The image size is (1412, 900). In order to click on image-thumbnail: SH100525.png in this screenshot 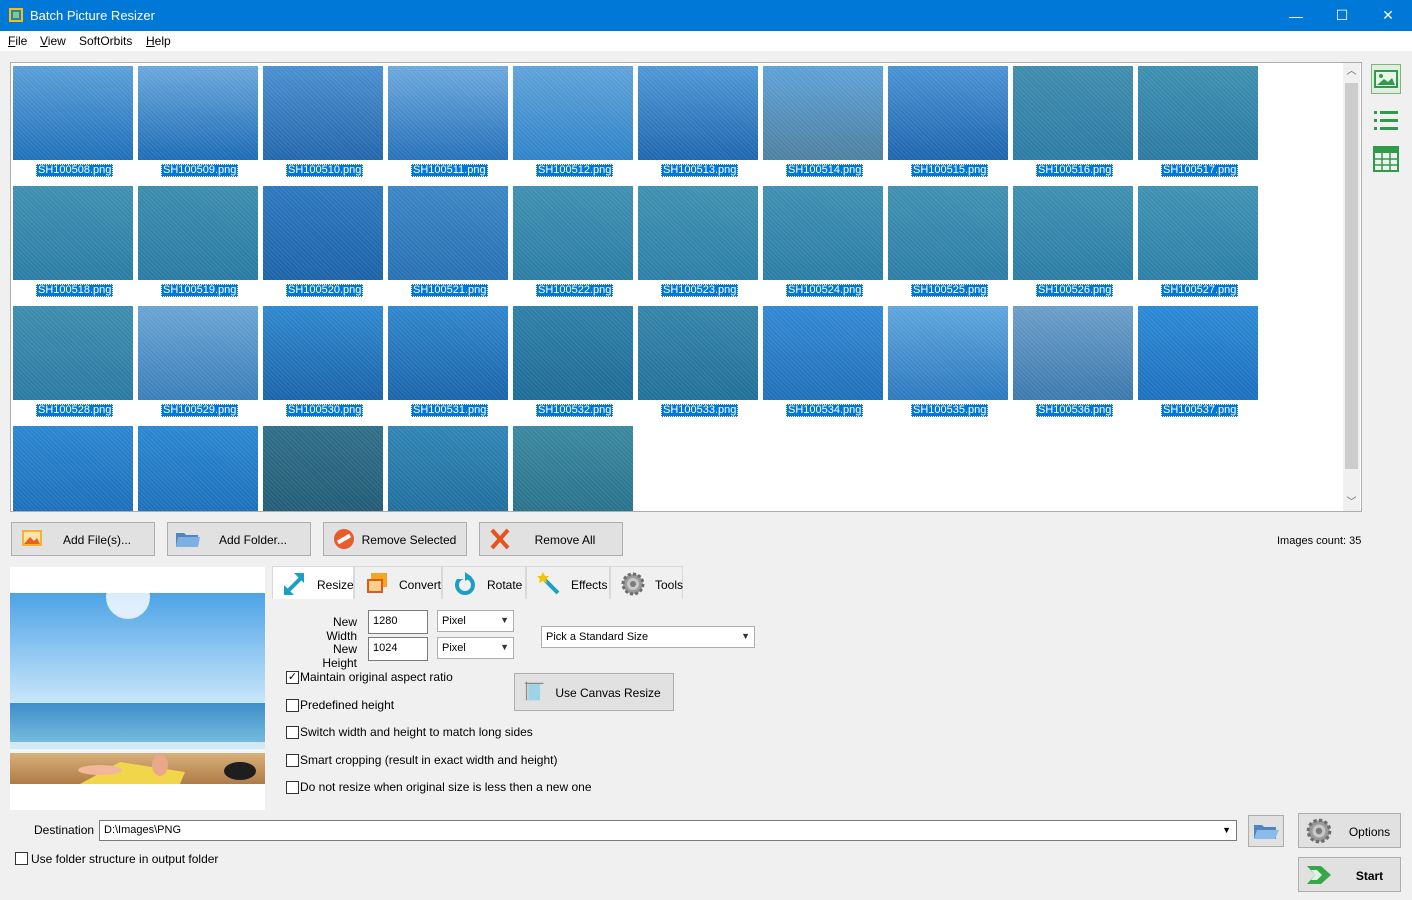, I will do `click(948, 242)`.